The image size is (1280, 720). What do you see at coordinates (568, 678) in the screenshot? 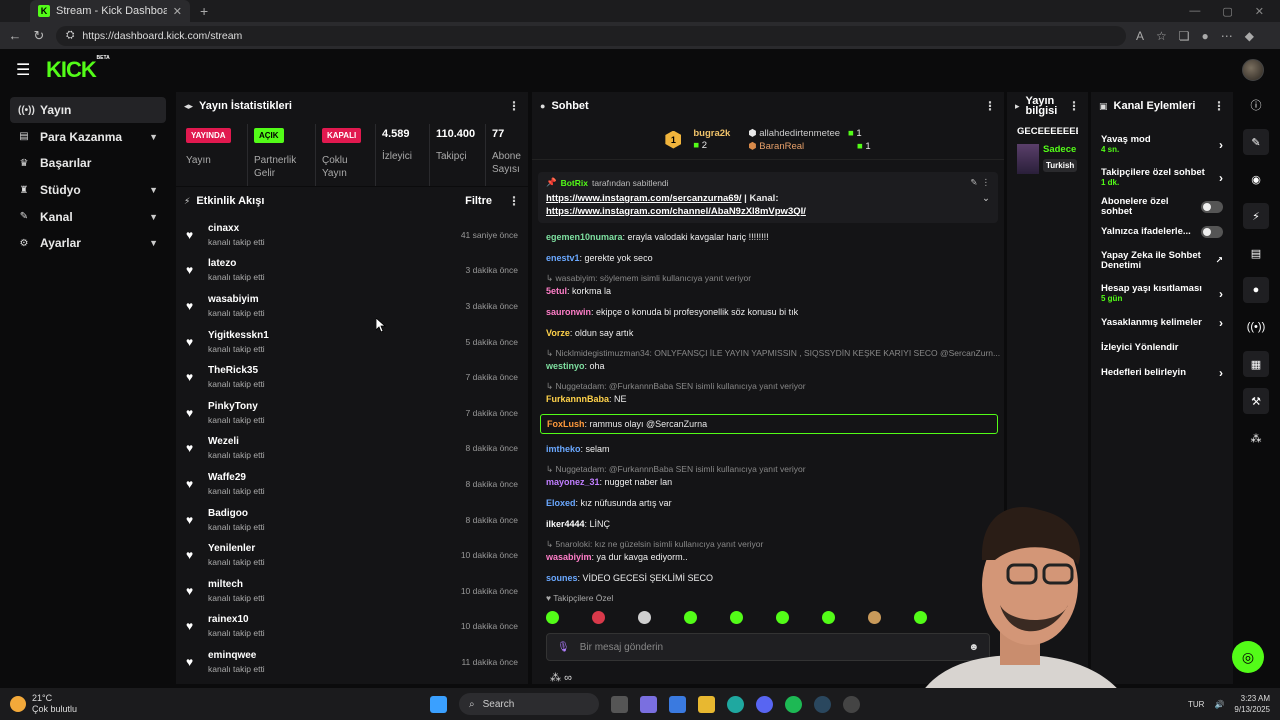
I see `infinity-icon: ∞` at bounding box center [568, 678].